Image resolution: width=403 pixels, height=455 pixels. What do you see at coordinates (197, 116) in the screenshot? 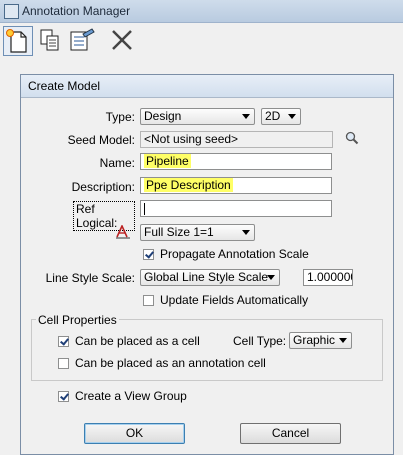
I see `type-select: Design` at bounding box center [197, 116].